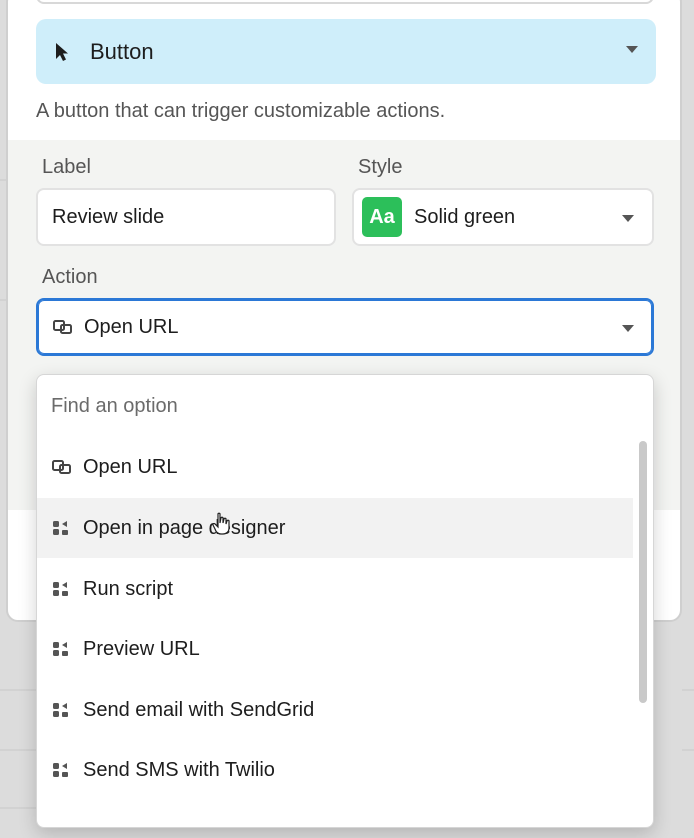 The image size is (694, 838). Describe the element at coordinates (335, 589) in the screenshot. I see `option-run-script: Run script` at that location.